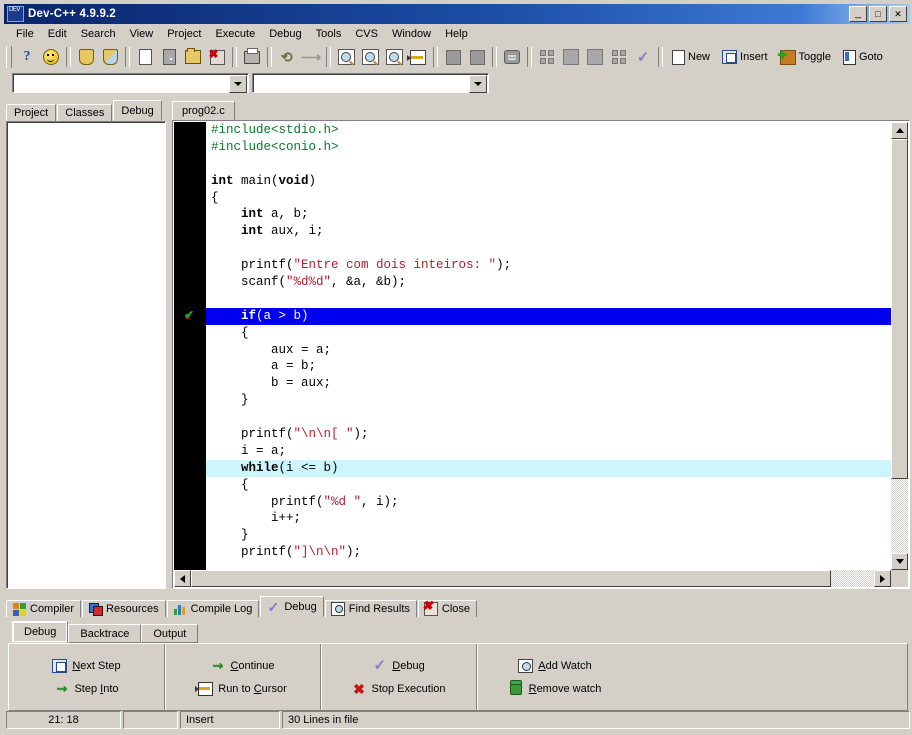  Describe the element at coordinates (555, 688) in the screenshot. I see `remove-watch-button: Remove watch` at that location.